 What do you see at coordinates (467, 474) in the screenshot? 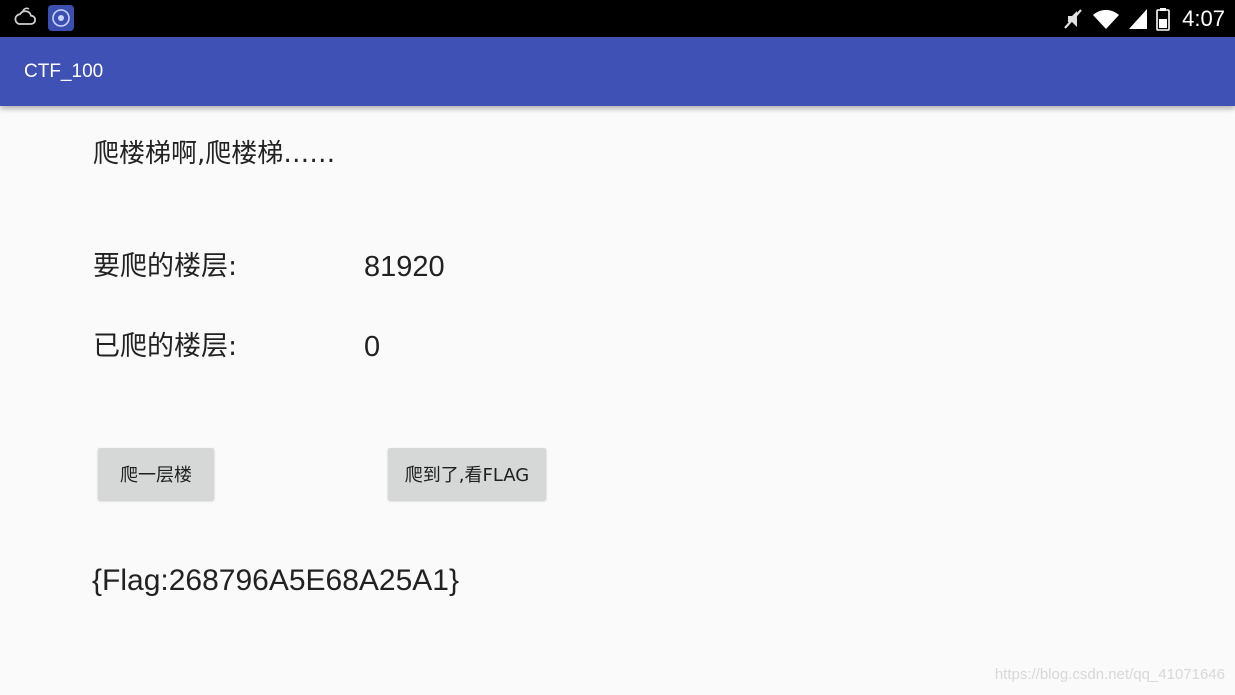
I see `view-flag-button: 爬到了,看FLAG` at bounding box center [467, 474].